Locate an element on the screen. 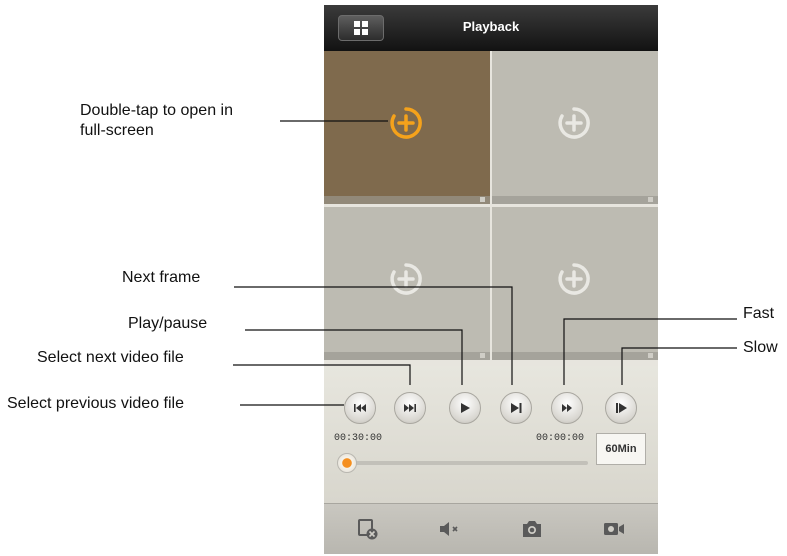  close-camera-icon is located at coordinates (368, 529).